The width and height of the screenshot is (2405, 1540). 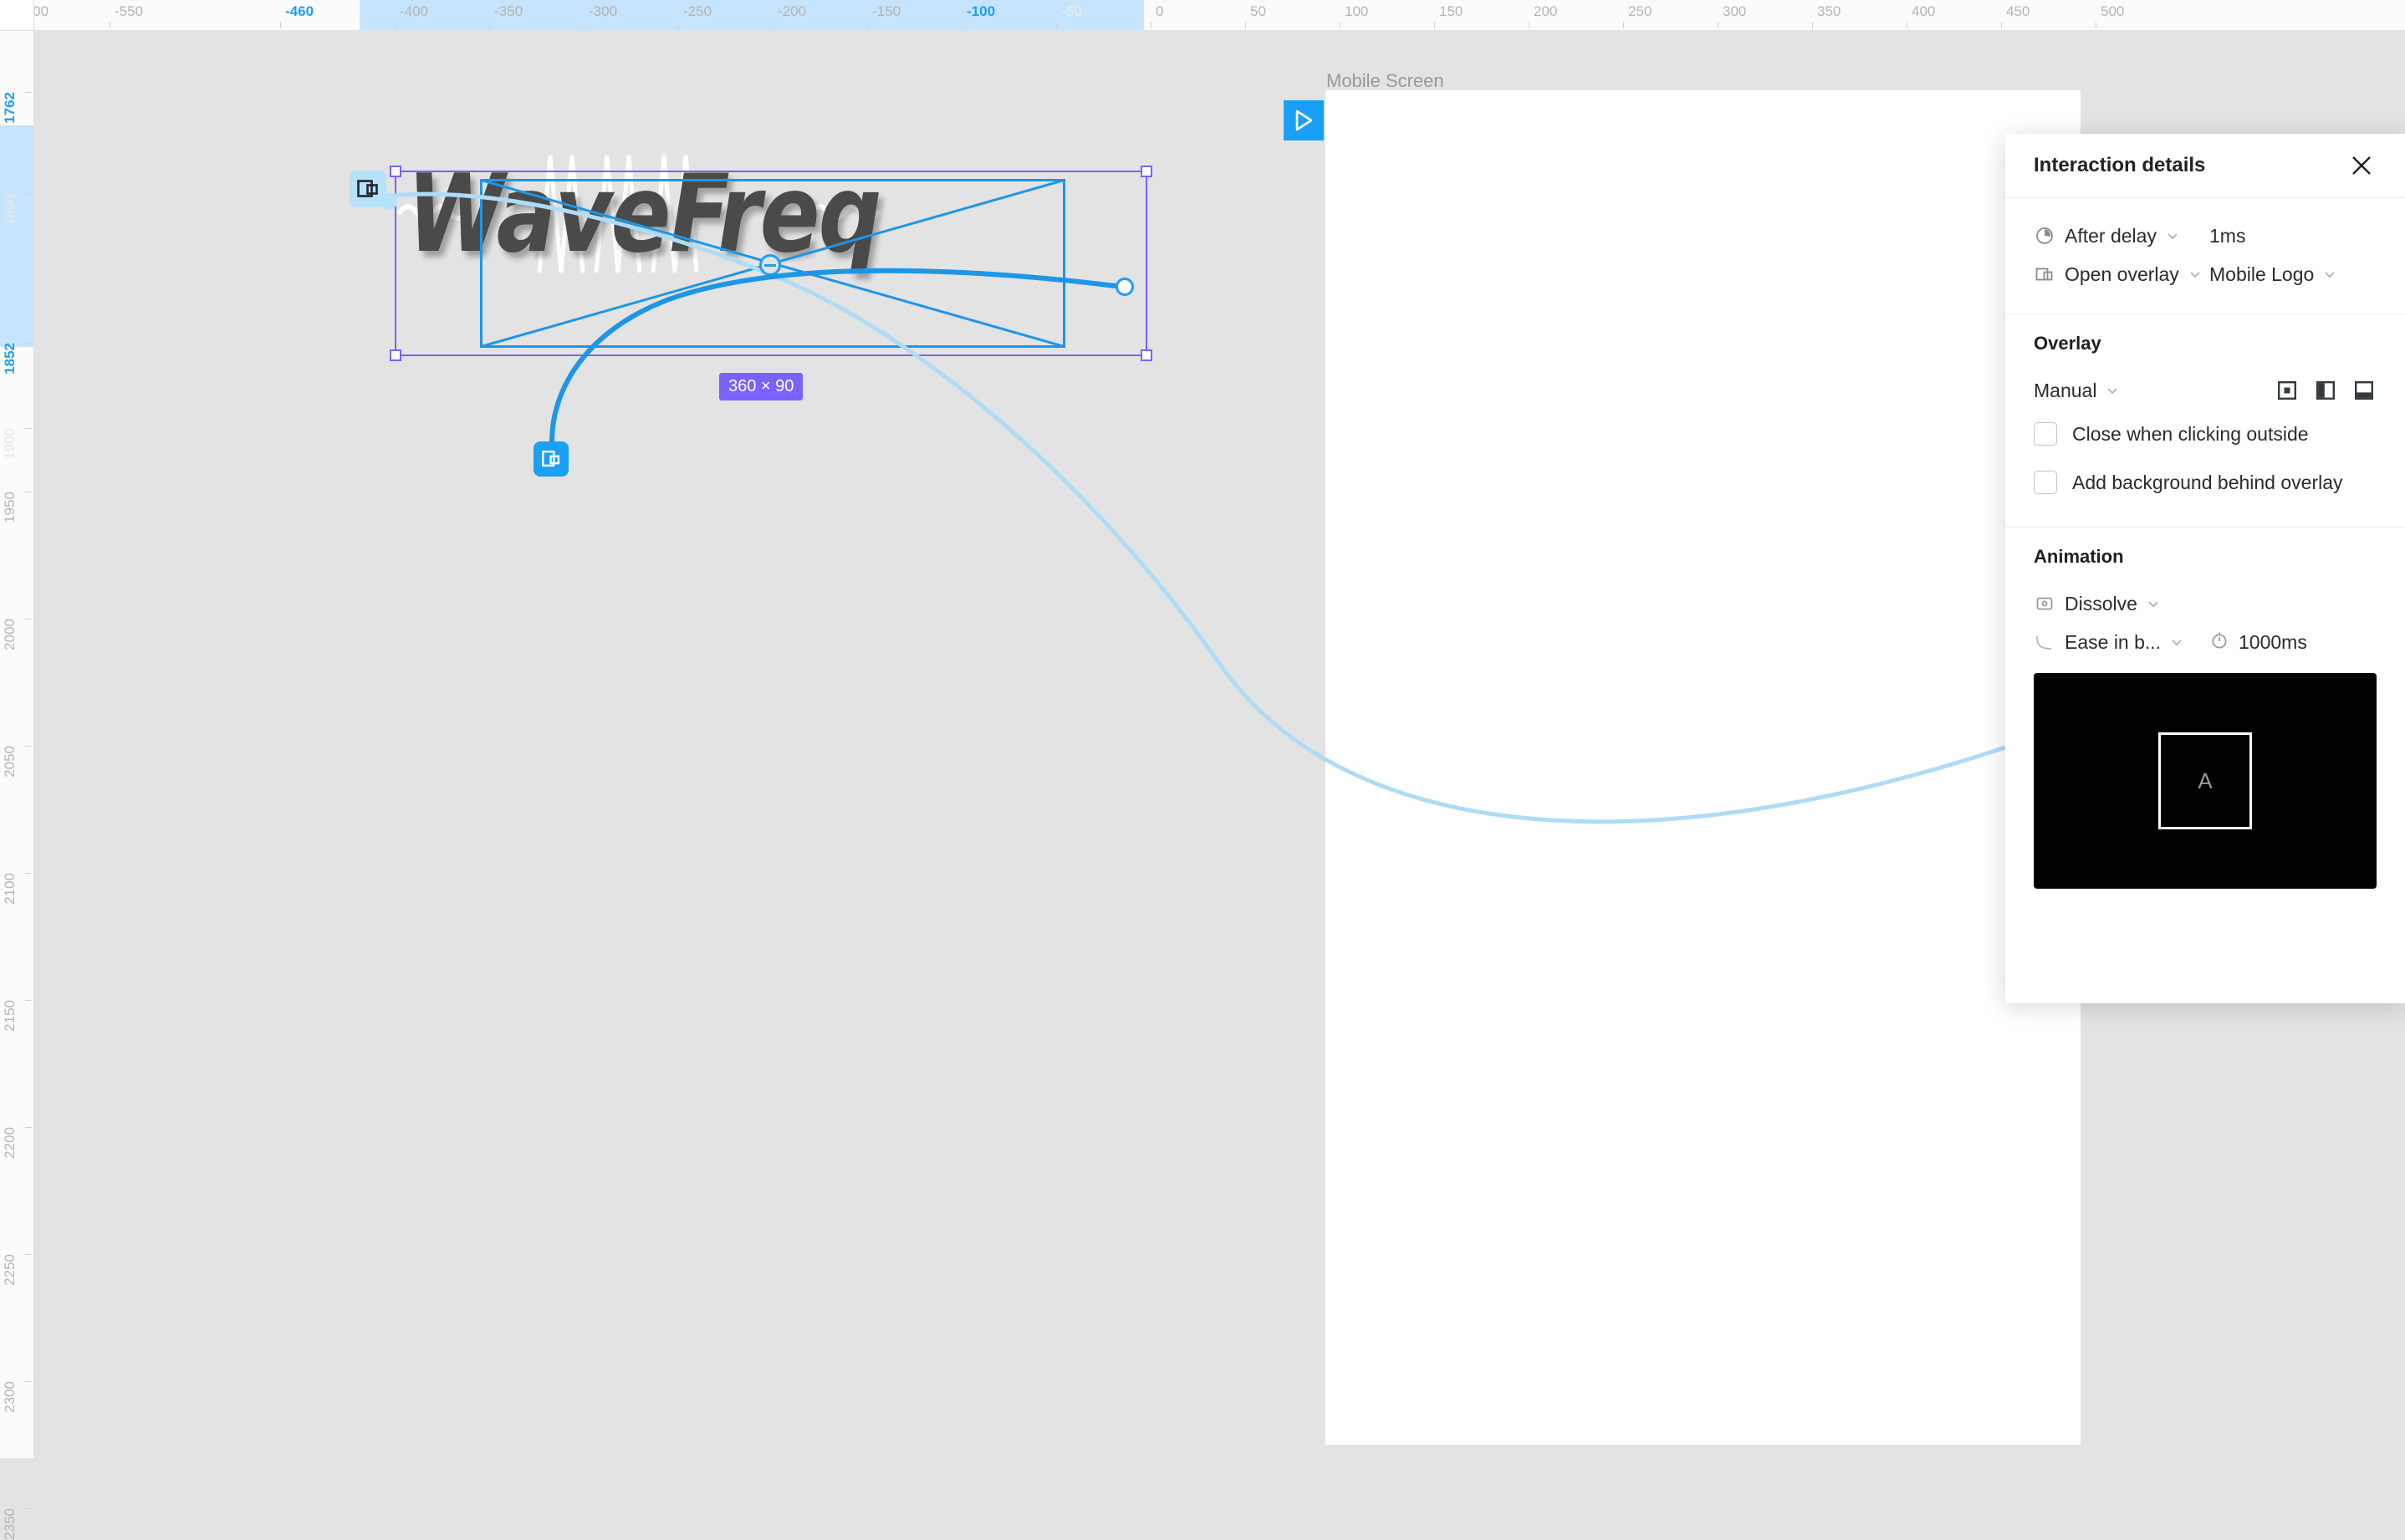 I want to click on overlay-position-mode-label: Manual, so click(x=2066, y=390).